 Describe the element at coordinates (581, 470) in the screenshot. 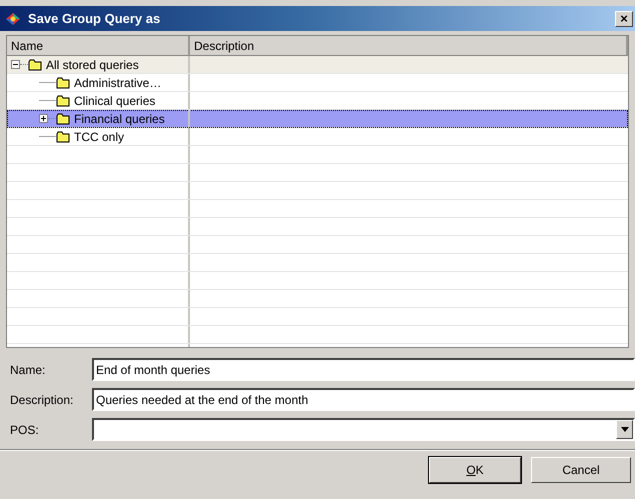

I see `dialog-button: Cancel` at that location.